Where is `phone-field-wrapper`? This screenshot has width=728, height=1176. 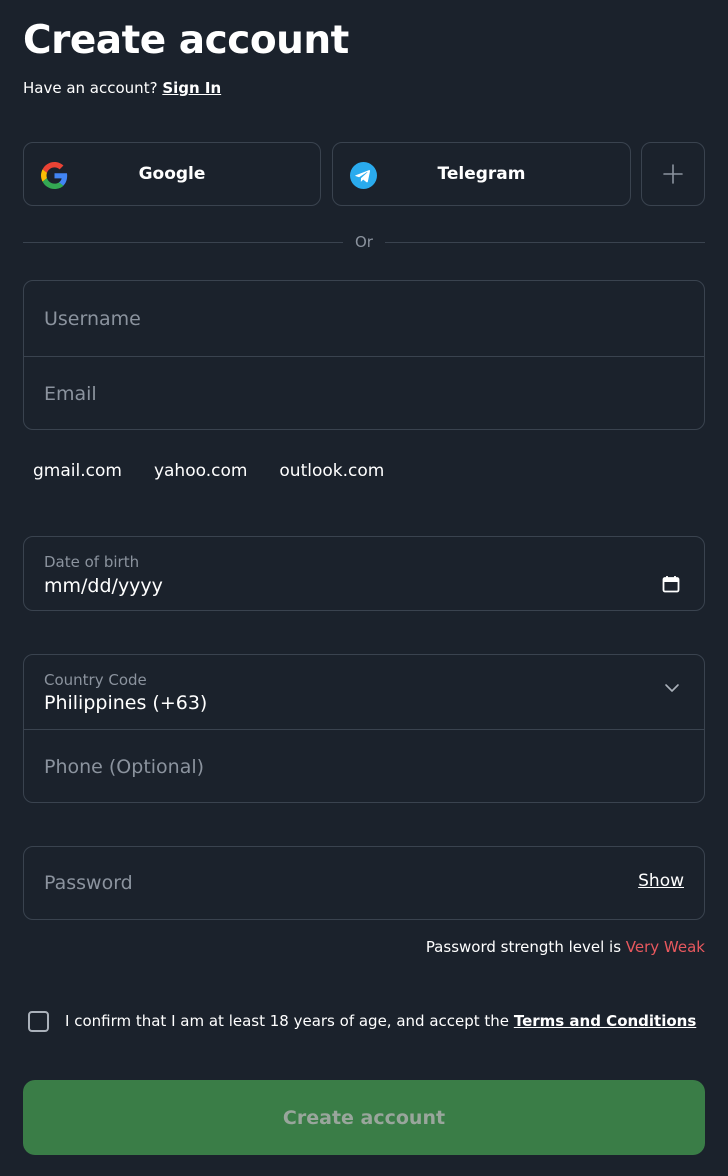
phone-field-wrapper is located at coordinates (364, 765).